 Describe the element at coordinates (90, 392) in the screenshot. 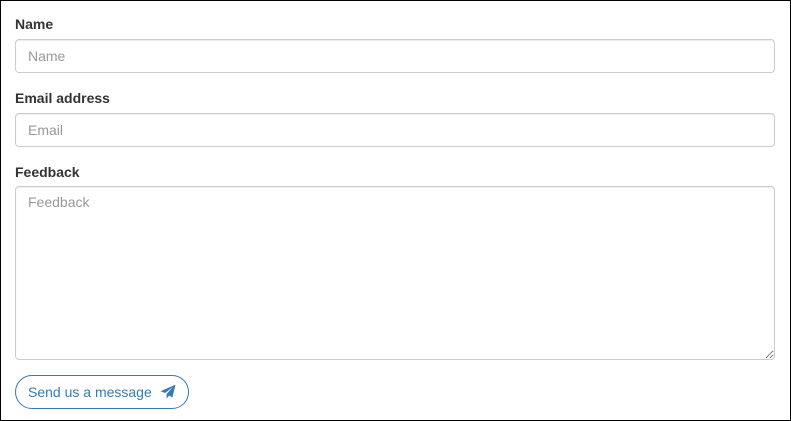

I see `send-message-label: Send us a message` at that location.